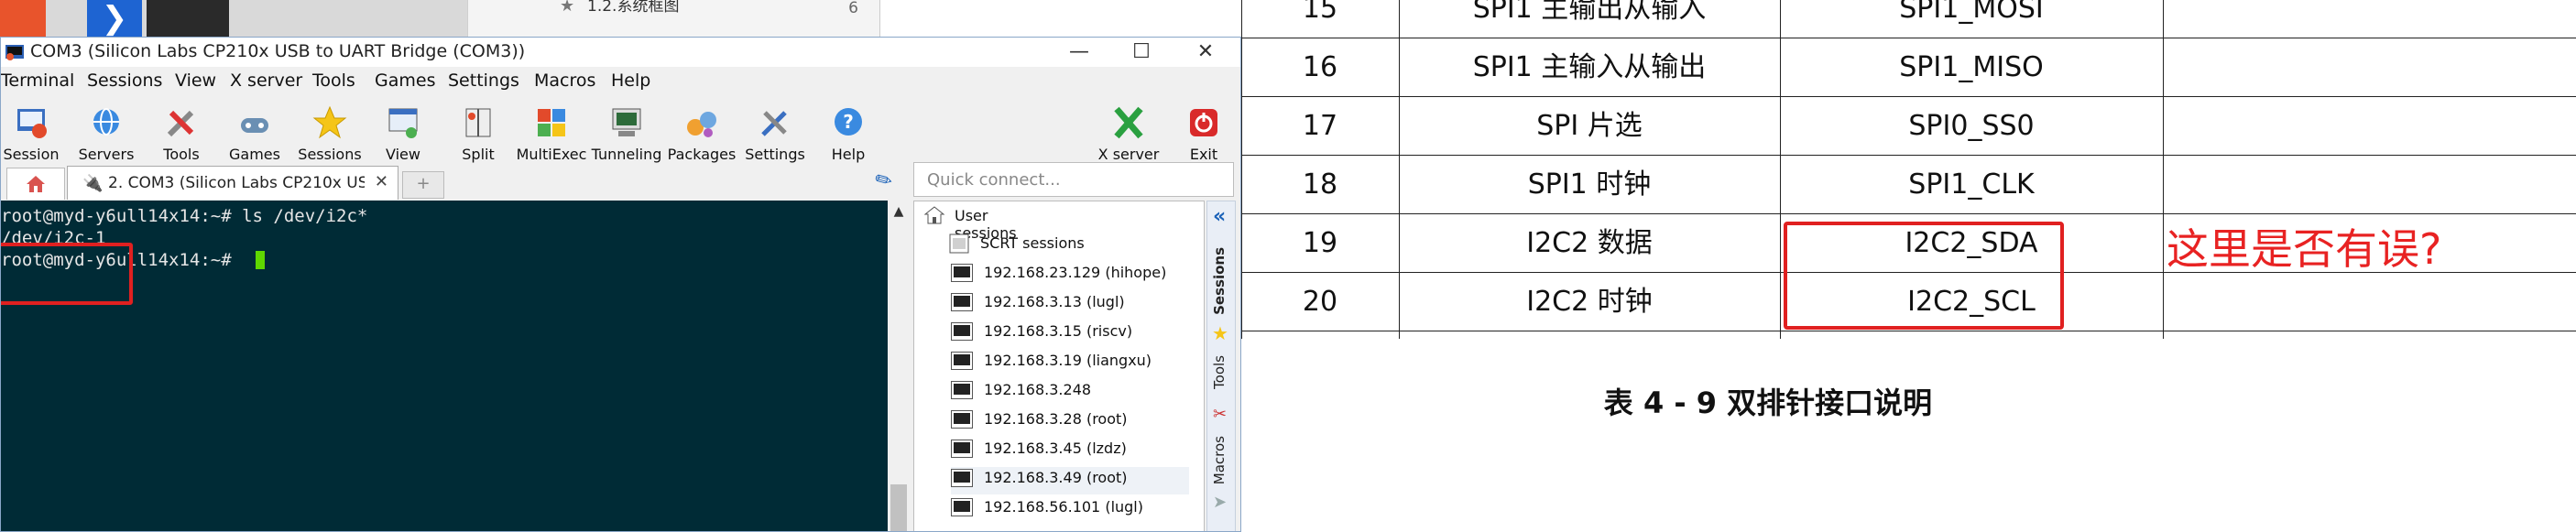 The image size is (2576, 532). I want to click on pin-number: 19, so click(1320, 243).